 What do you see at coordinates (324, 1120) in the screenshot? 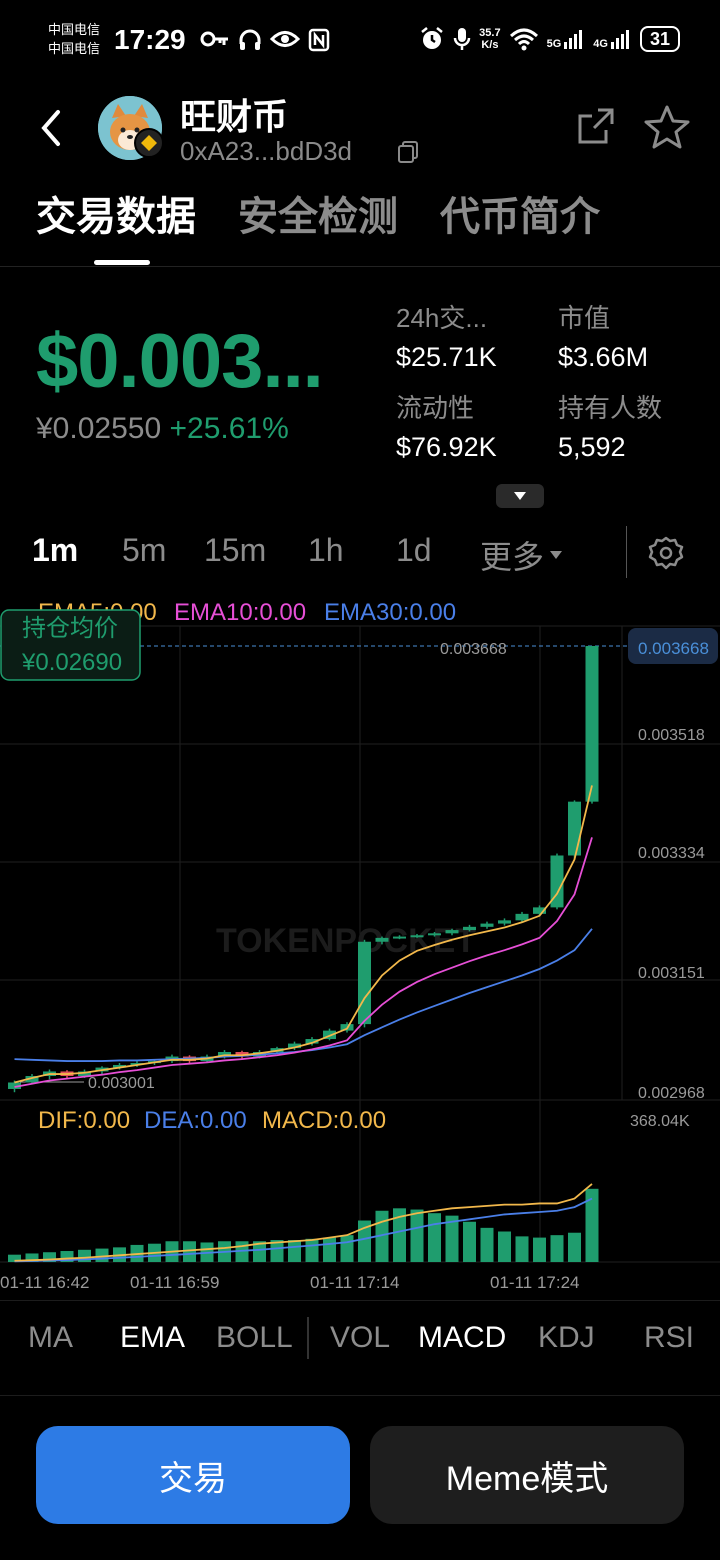
I see `macd-legend: MACD:0.00` at bounding box center [324, 1120].